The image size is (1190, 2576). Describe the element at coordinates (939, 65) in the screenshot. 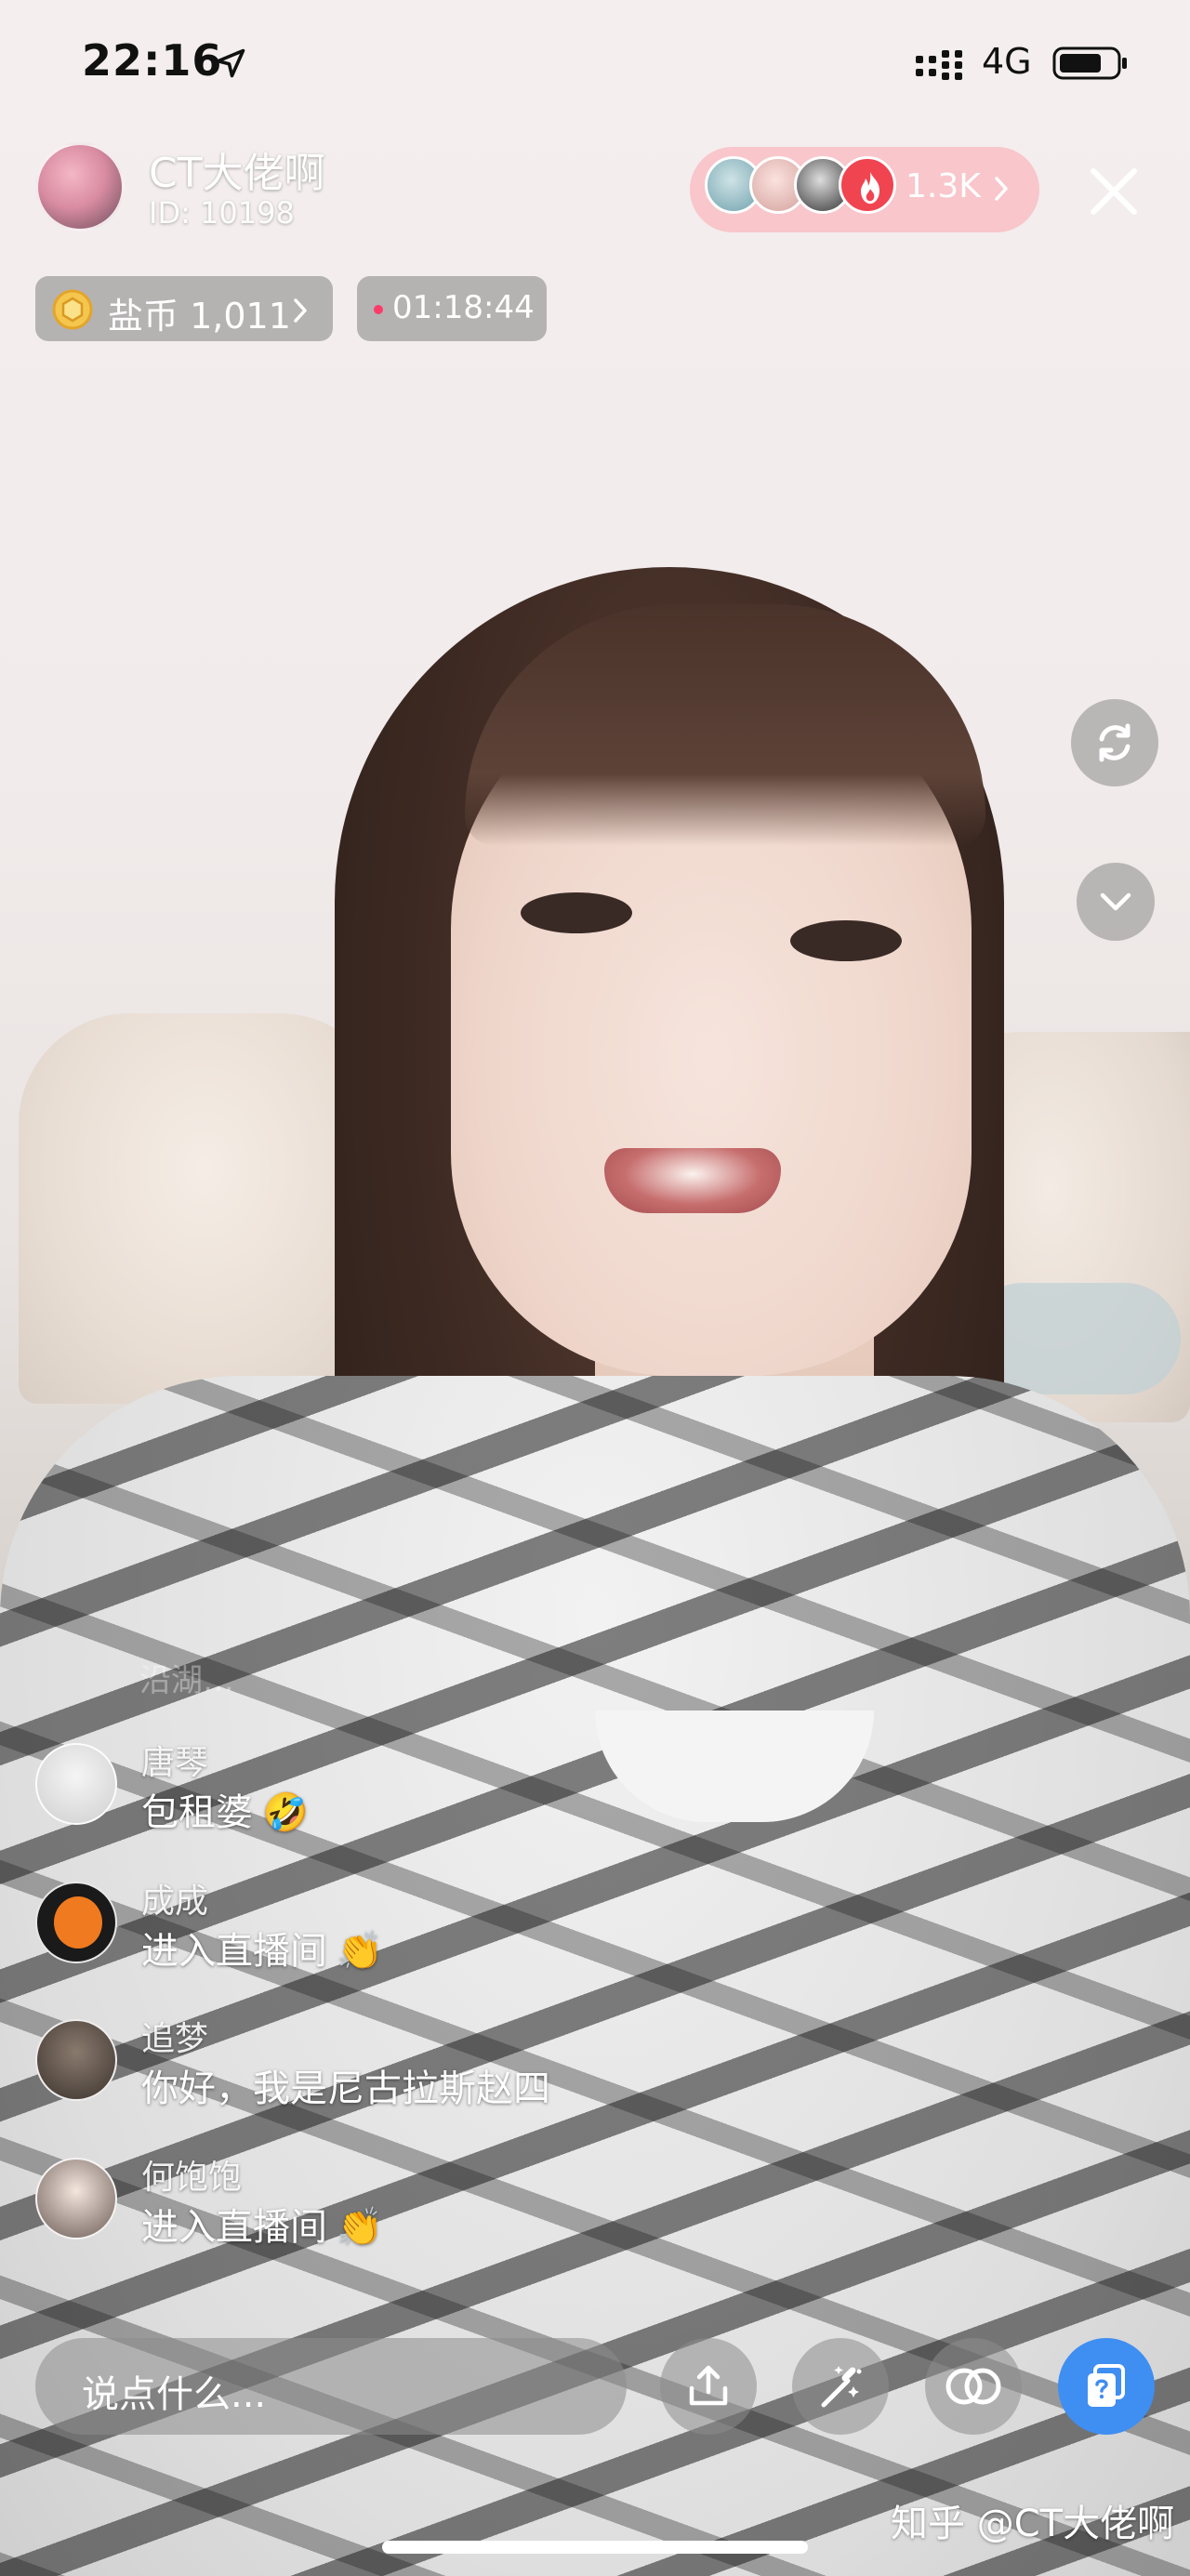

I see `cellular-signal-icon` at that location.